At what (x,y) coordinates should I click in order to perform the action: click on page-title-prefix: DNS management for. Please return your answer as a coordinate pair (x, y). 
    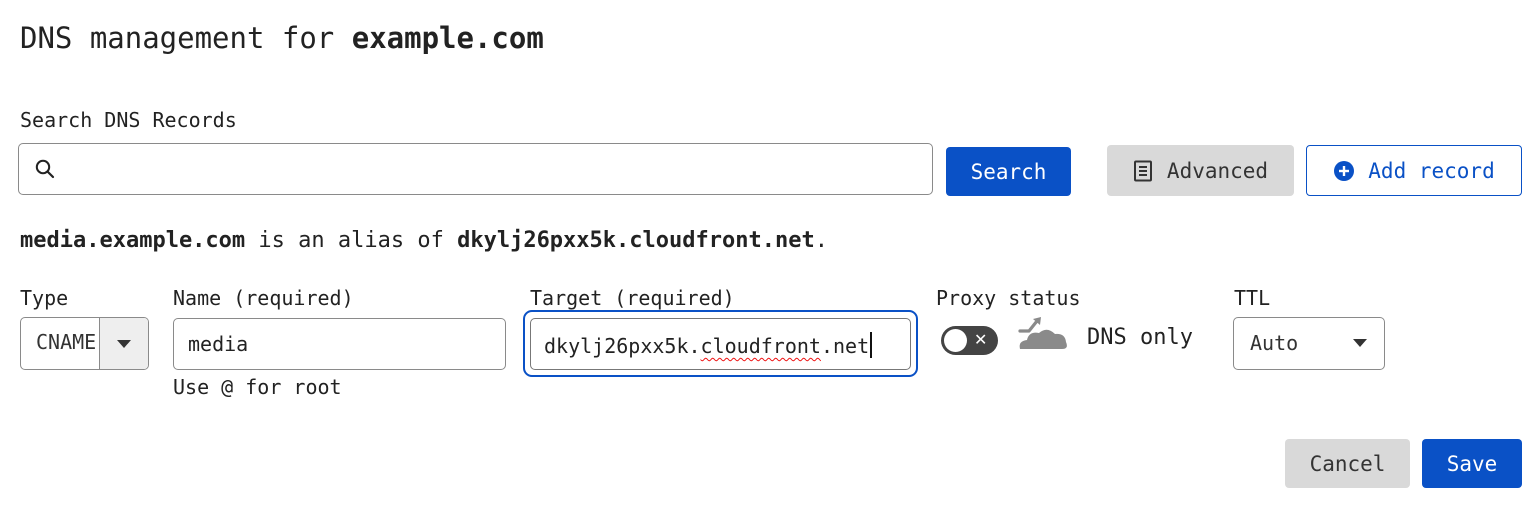
    Looking at the image, I should click on (186, 38).